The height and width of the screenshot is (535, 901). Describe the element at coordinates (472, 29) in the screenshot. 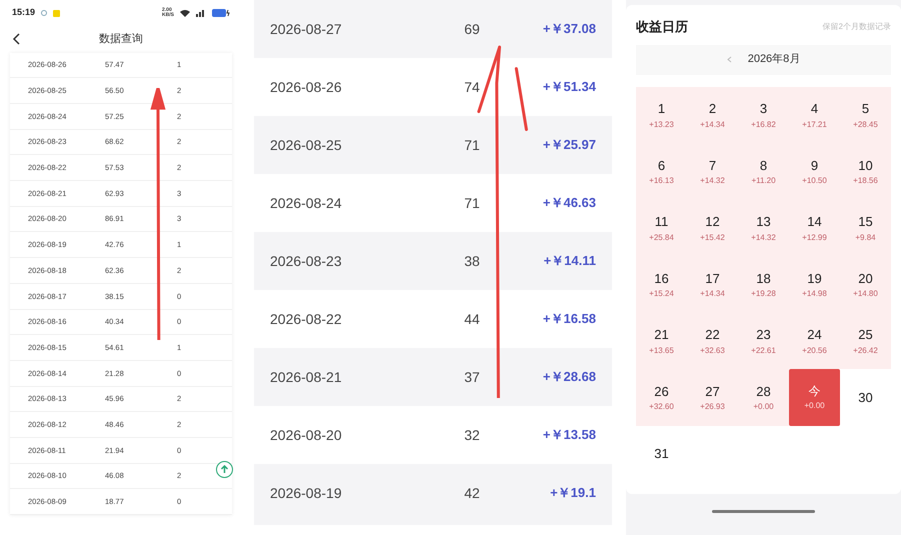

I see `count-cell-text: 69` at that location.